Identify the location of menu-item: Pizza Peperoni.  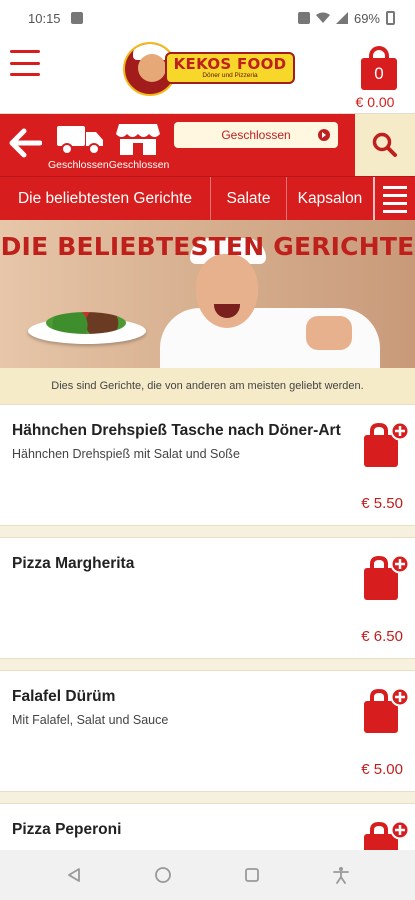
(207, 826).